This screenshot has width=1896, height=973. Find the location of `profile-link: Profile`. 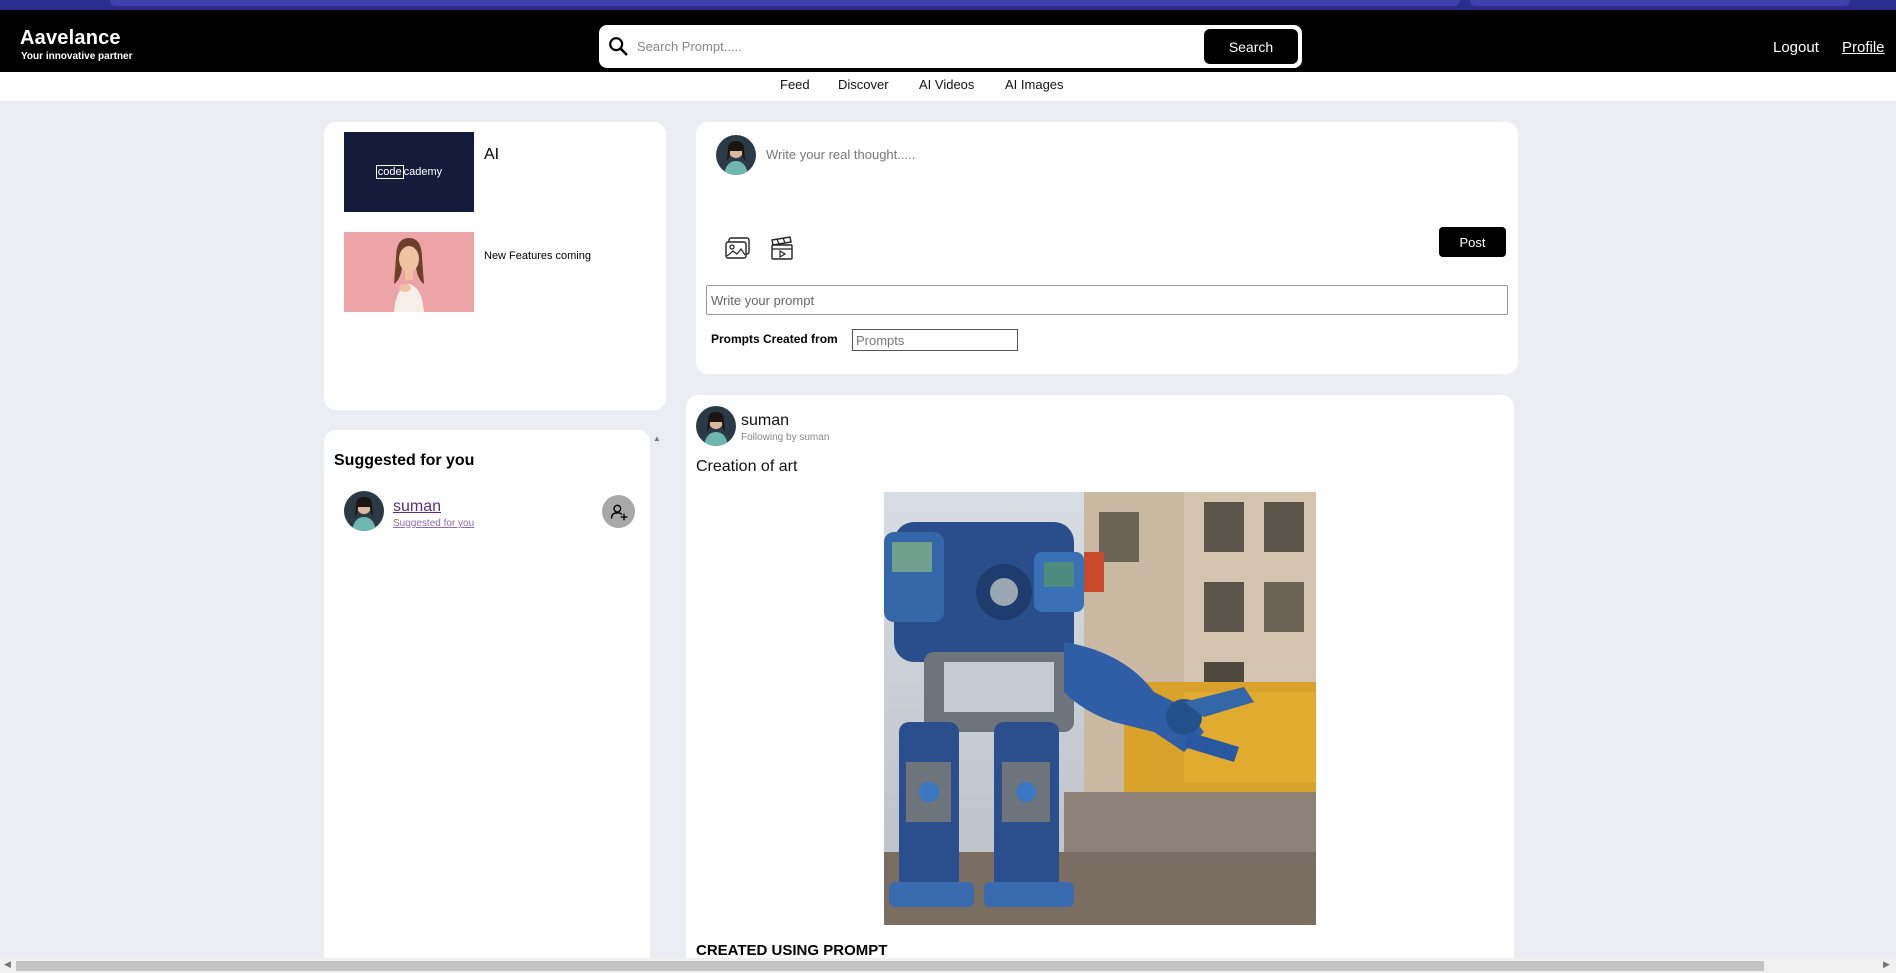

profile-link: Profile is located at coordinates (1863, 47).